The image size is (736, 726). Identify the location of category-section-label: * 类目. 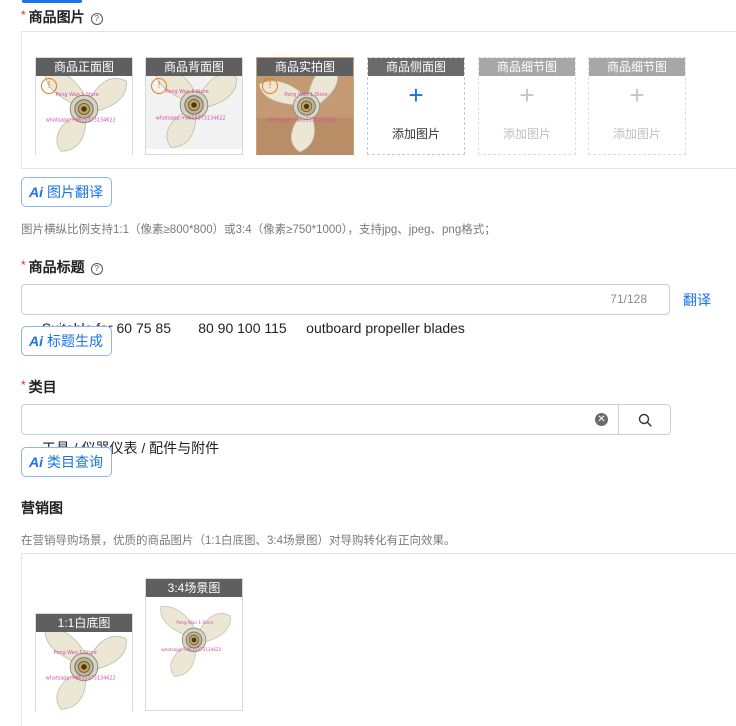
(39, 386).